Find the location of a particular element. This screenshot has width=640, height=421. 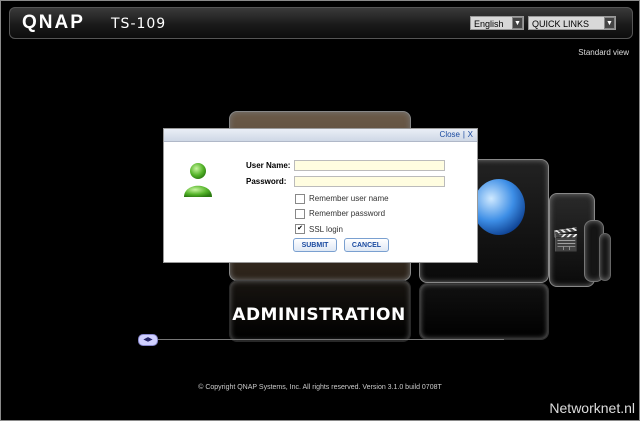

model-name: TS-109 is located at coordinates (139, 24).